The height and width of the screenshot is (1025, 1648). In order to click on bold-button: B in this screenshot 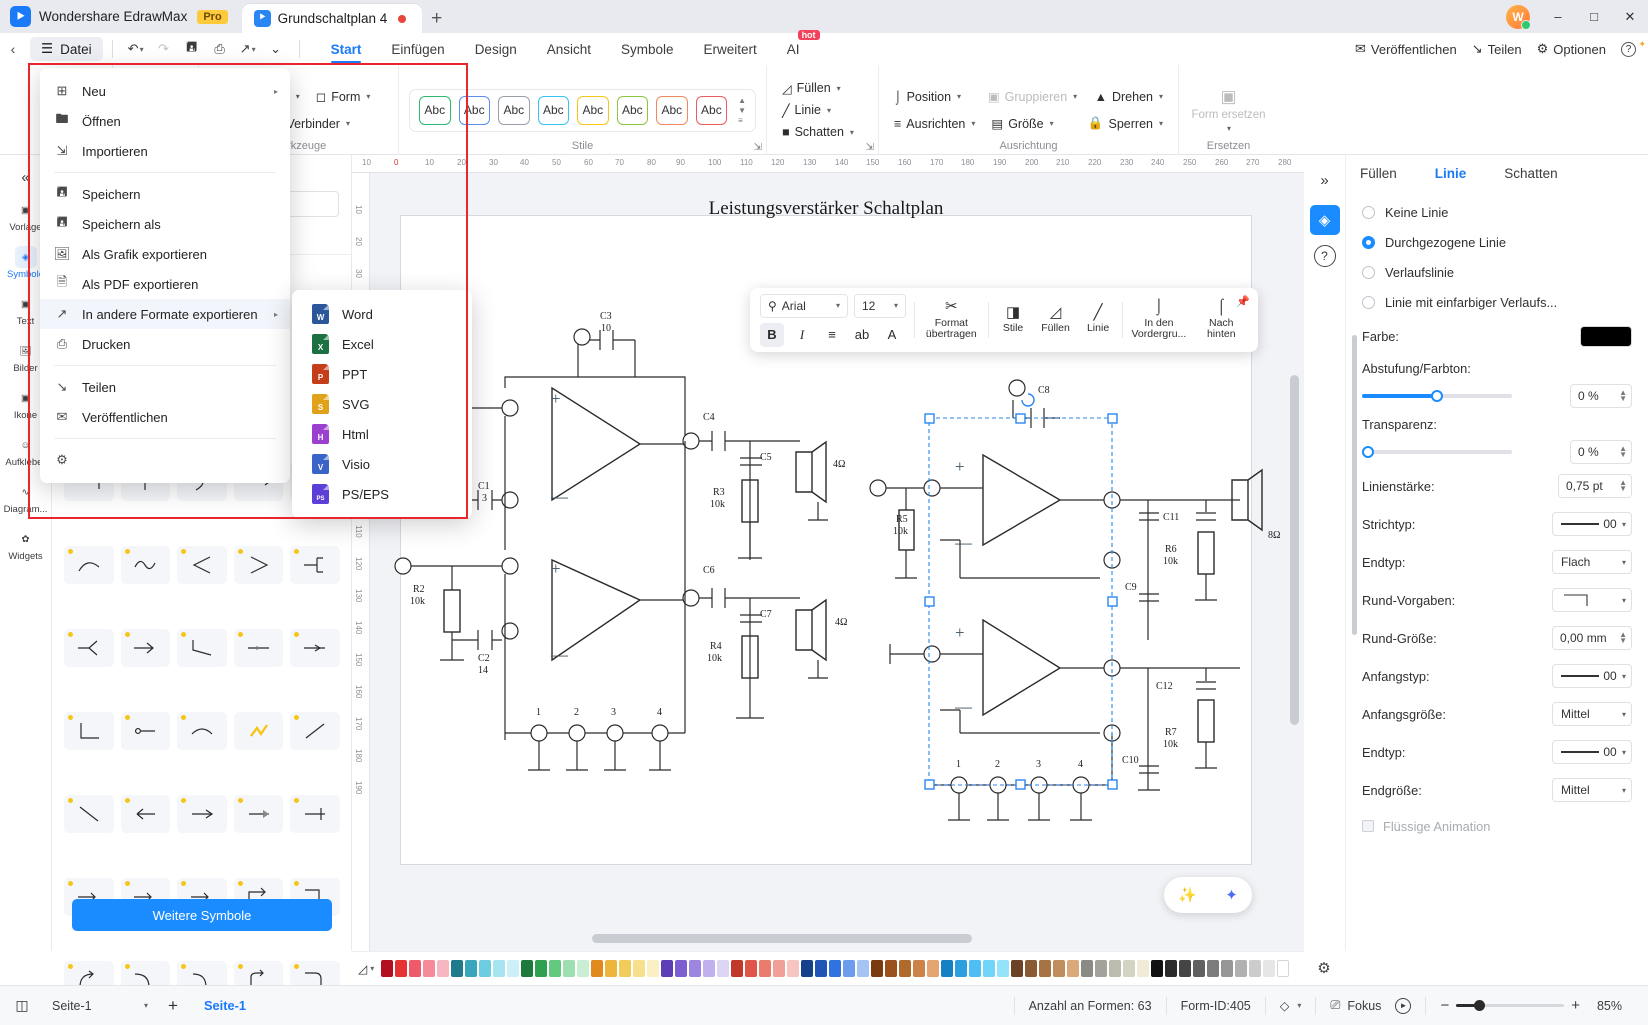, I will do `click(772, 334)`.